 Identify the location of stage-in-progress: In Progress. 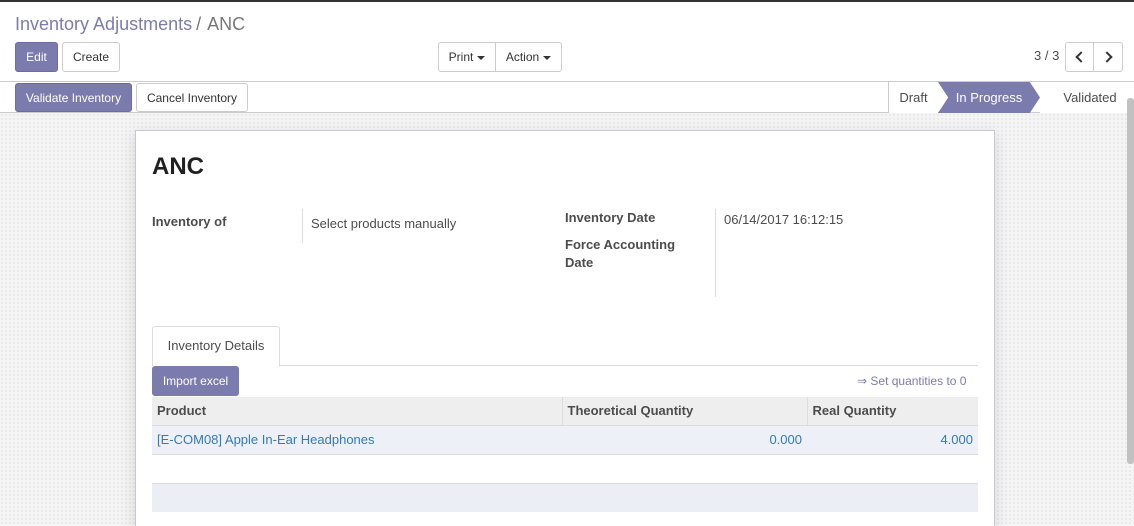
(989, 97).